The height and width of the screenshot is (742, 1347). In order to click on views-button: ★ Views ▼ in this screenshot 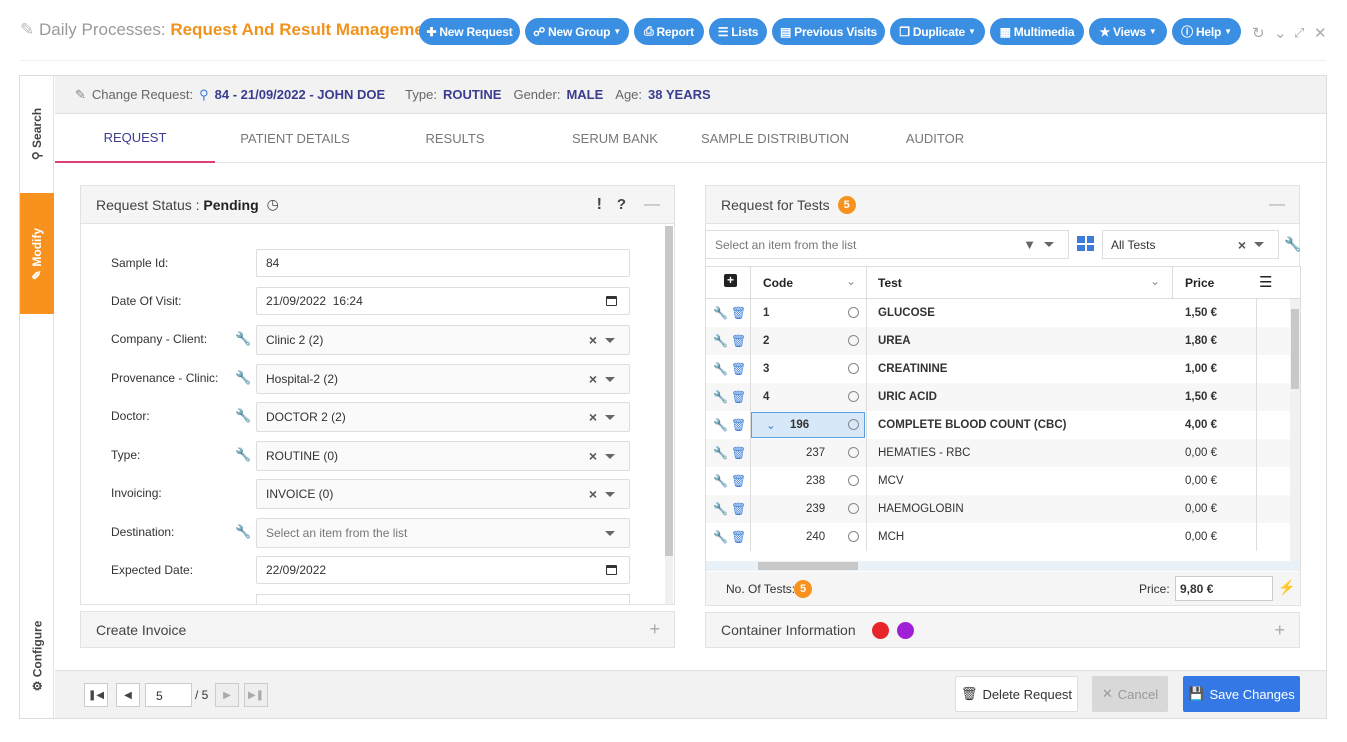, I will do `click(1128, 31)`.